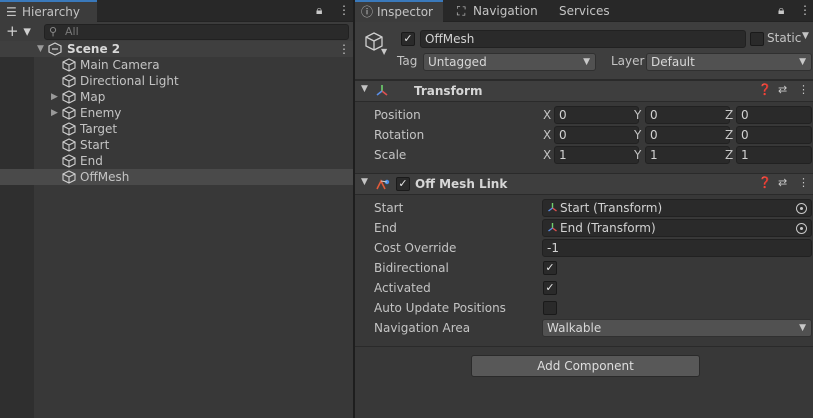 The width and height of the screenshot is (813, 418). I want to click on cost-override-field: -1, so click(677, 248).